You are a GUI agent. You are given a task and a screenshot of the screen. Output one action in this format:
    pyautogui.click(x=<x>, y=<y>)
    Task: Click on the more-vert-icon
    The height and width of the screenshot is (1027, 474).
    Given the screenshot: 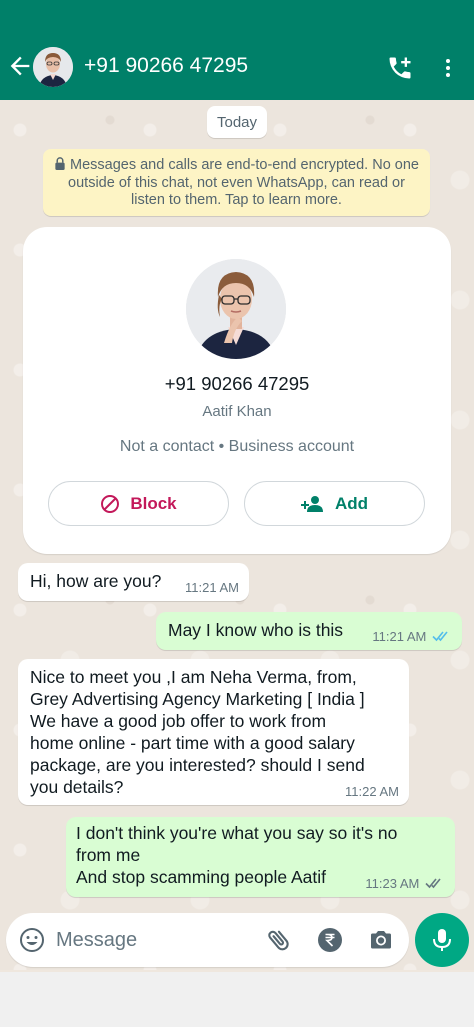 What is the action you would take?
    pyautogui.click(x=448, y=68)
    